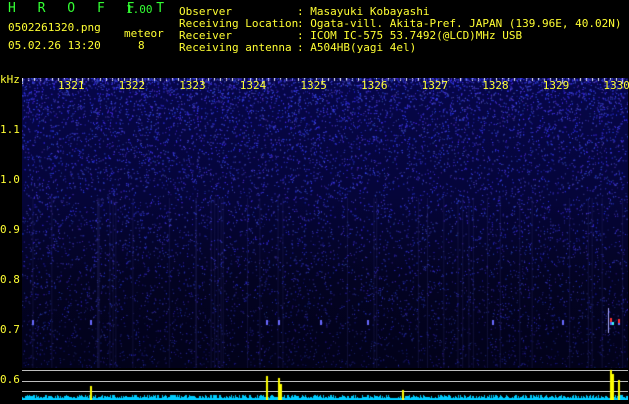 The width and height of the screenshot is (629, 404). I want to click on signal-strip, so click(325, 384).